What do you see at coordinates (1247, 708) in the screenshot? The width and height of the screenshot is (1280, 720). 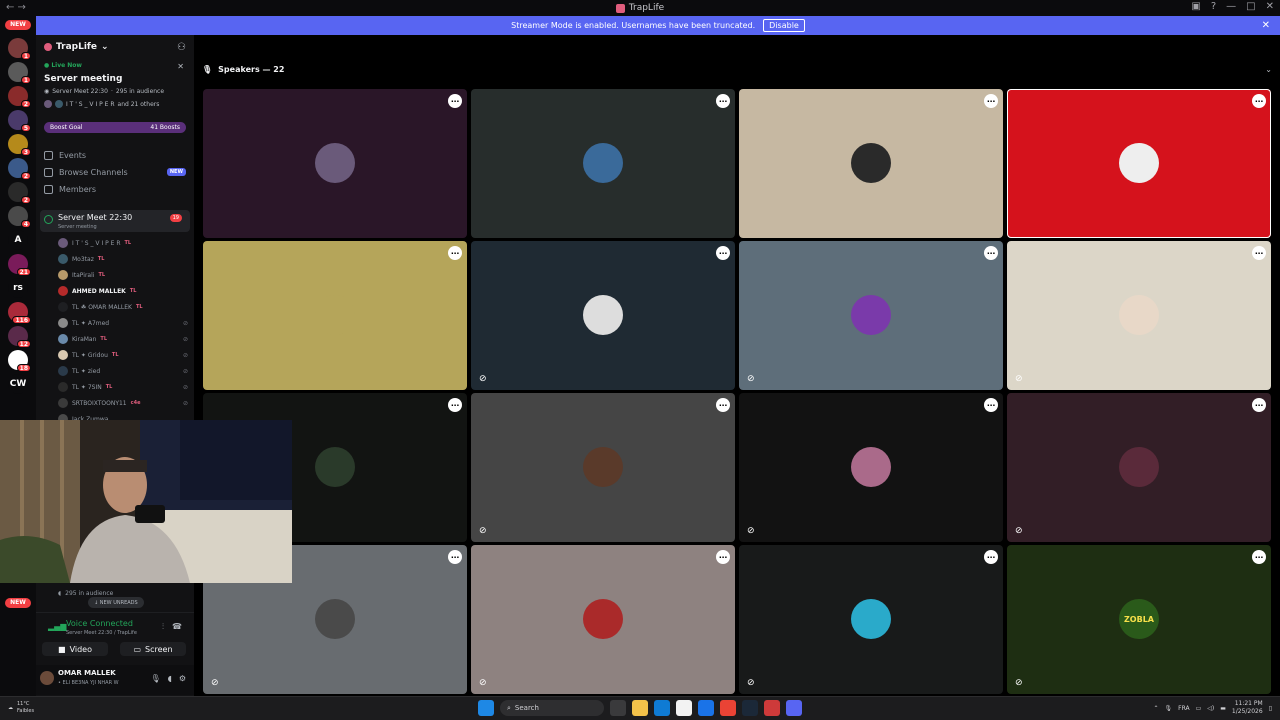 I see `clock: 11:21 PM 1/25/2026` at bounding box center [1247, 708].